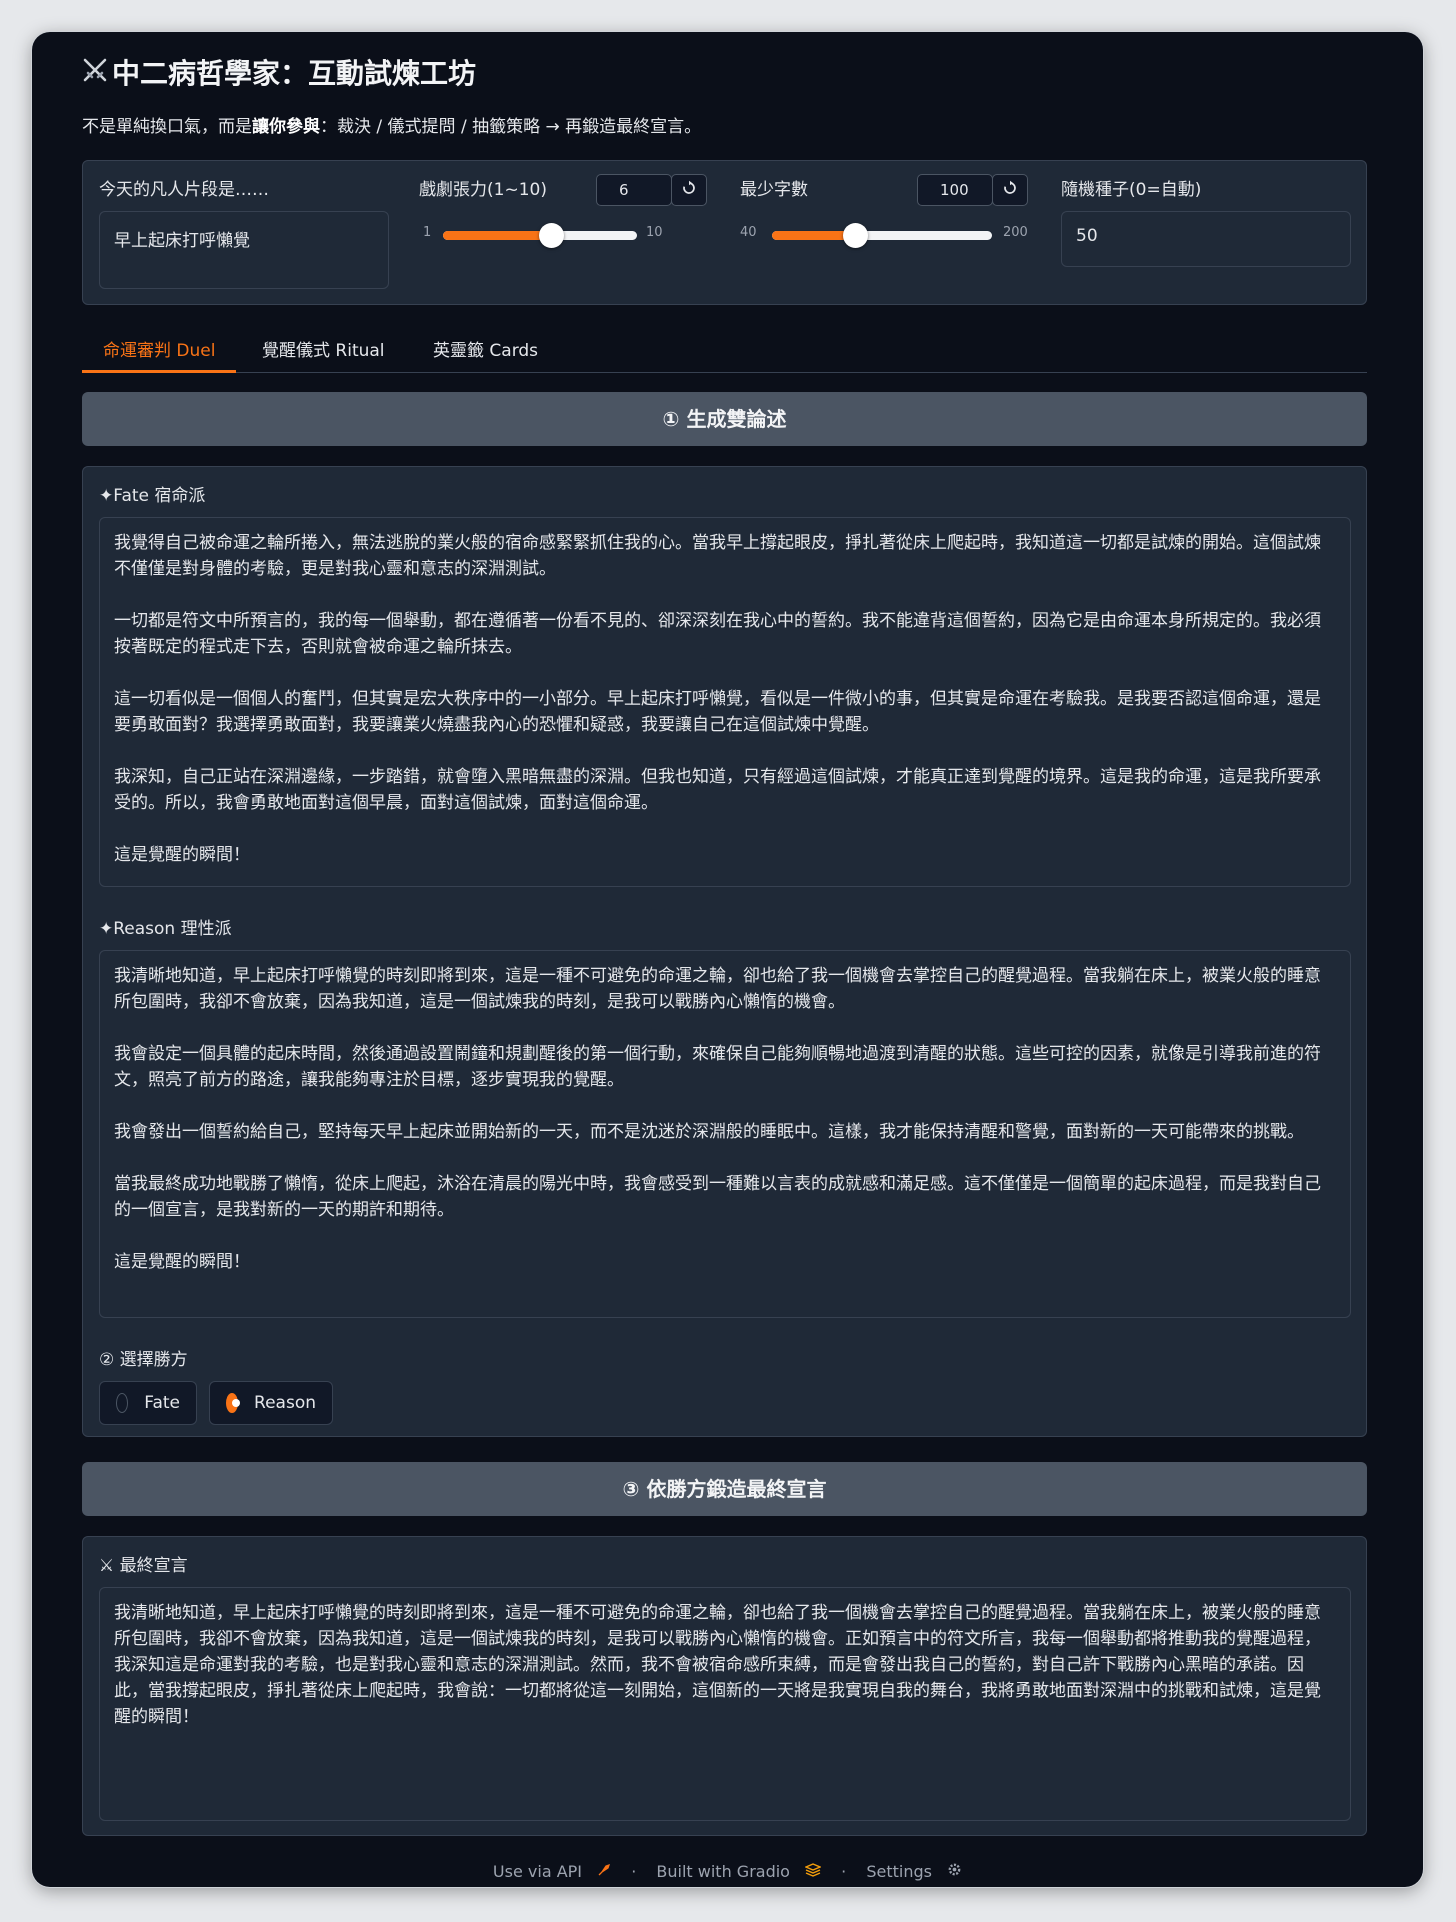 This screenshot has height=1922, width=1456. Describe the element at coordinates (165, 929) in the screenshot. I see `reason-label: ✦Reason 理性派` at that location.